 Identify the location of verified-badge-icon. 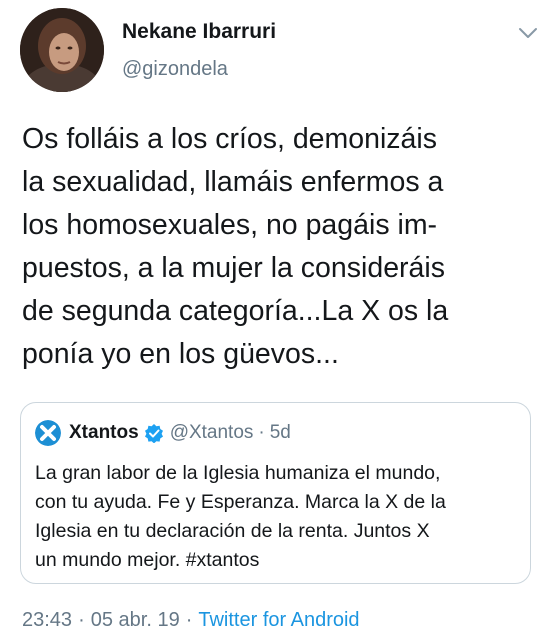
(153, 433).